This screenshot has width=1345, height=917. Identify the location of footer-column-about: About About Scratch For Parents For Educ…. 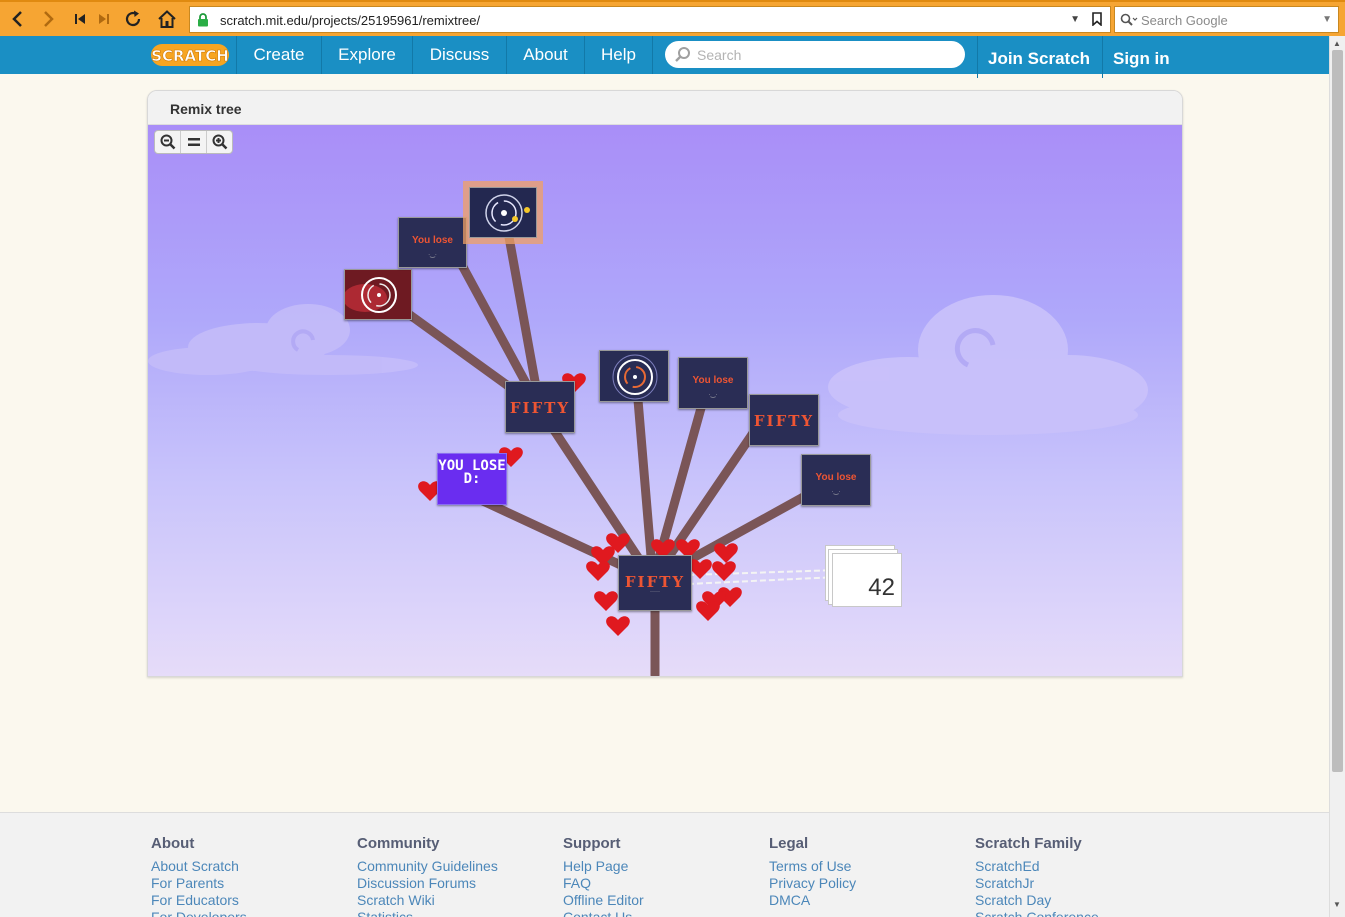
(251, 876).